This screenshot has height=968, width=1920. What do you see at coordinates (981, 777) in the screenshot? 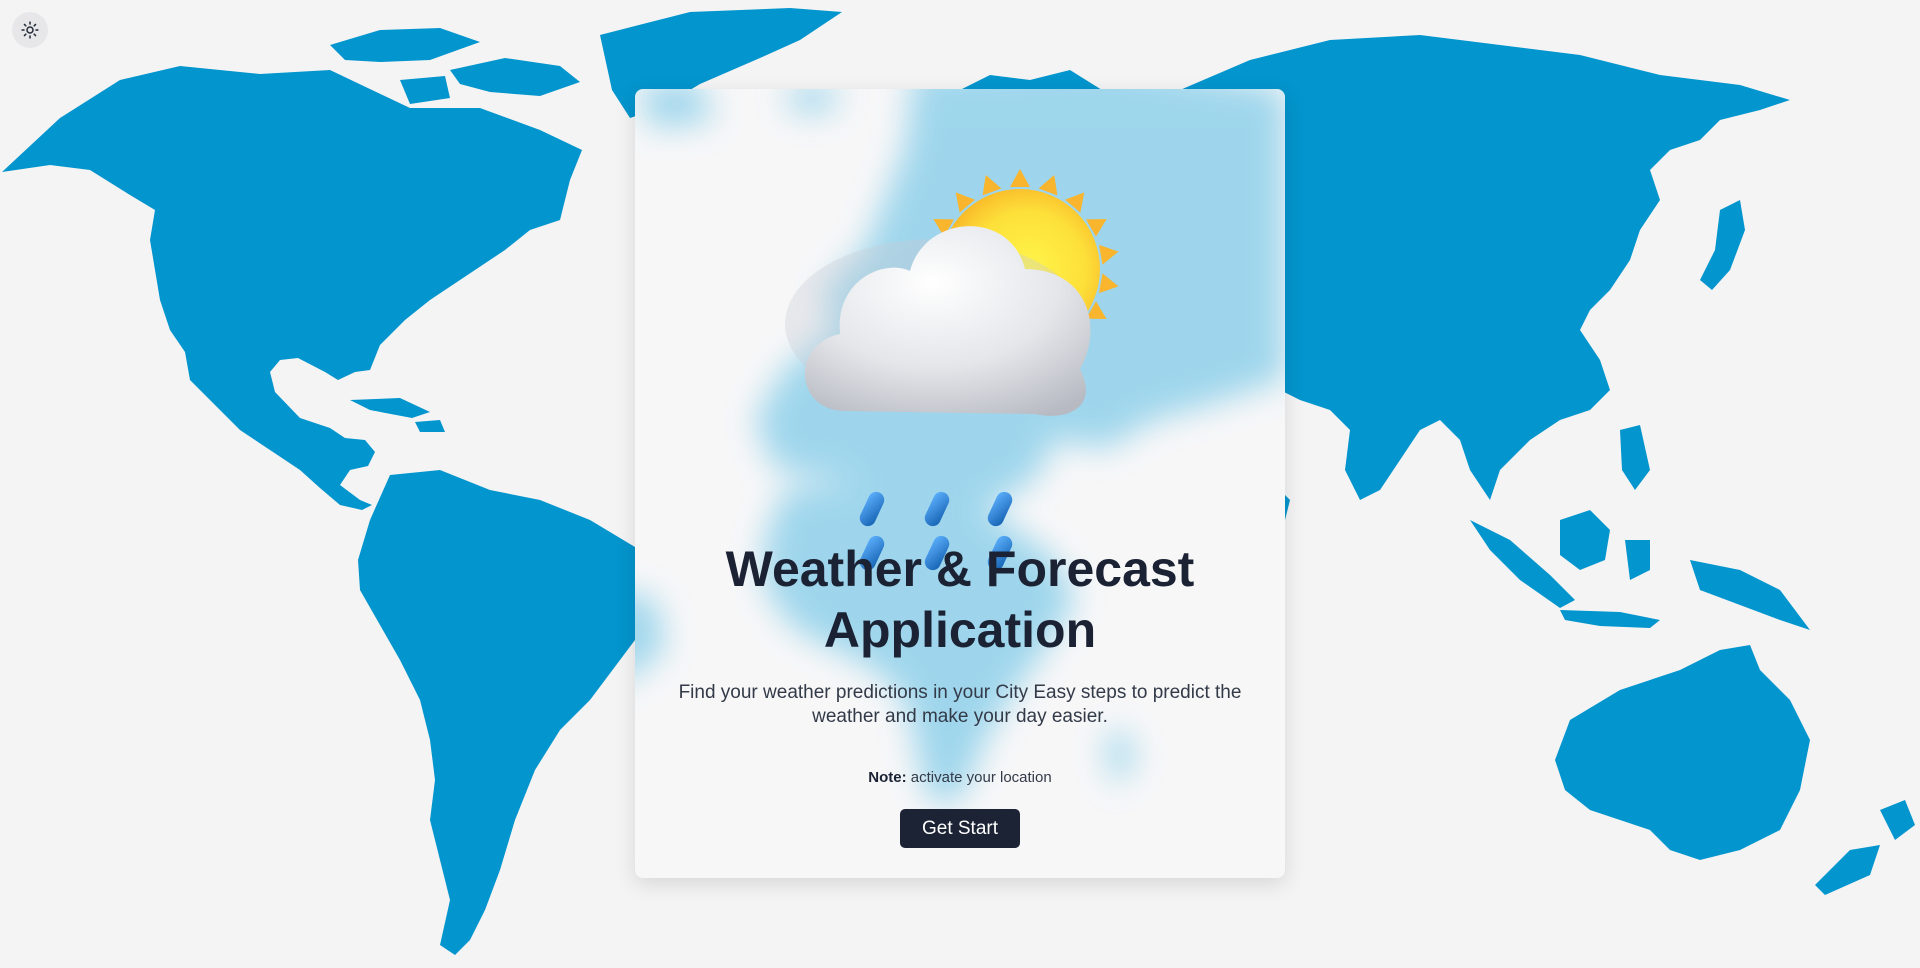
I see `note-text: activate your location` at bounding box center [981, 777].